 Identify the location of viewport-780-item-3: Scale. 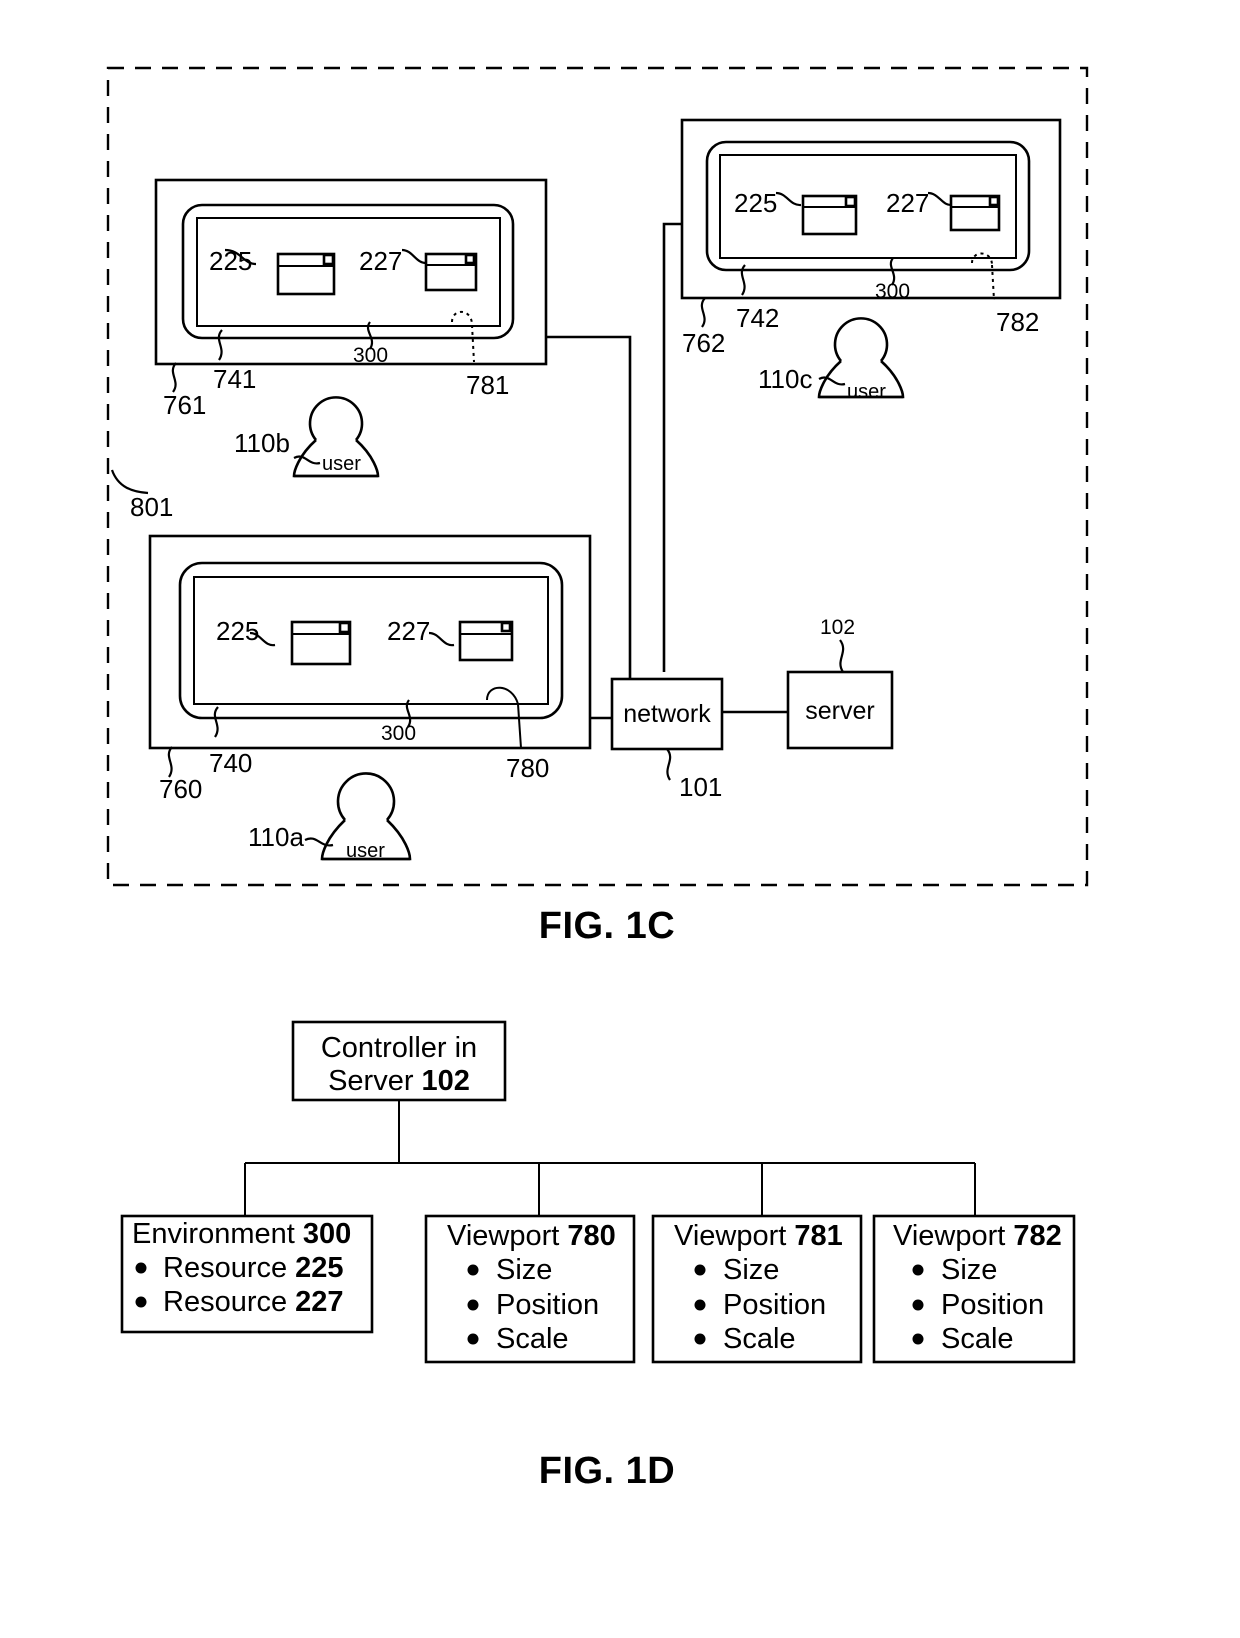
(532, 1339).